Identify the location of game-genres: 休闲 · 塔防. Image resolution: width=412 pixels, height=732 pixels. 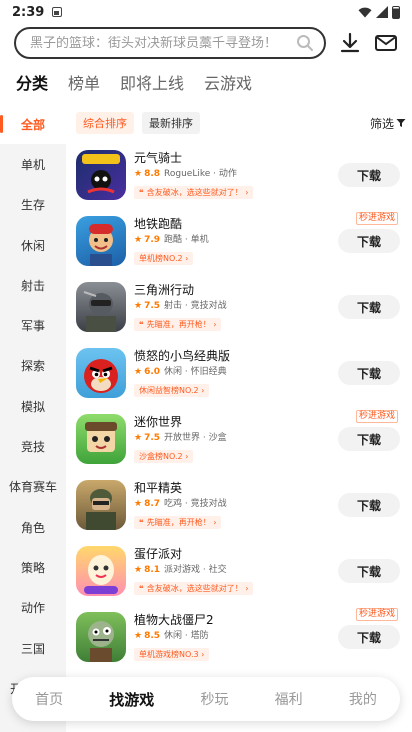
(186, 636).